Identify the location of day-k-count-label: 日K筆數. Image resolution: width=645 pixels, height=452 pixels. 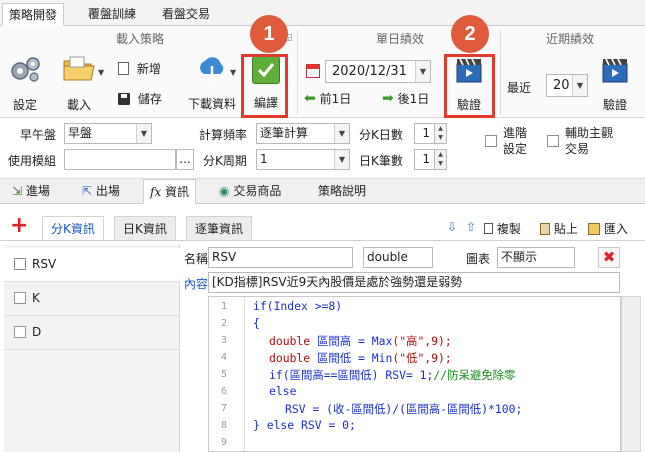
(381, 161).